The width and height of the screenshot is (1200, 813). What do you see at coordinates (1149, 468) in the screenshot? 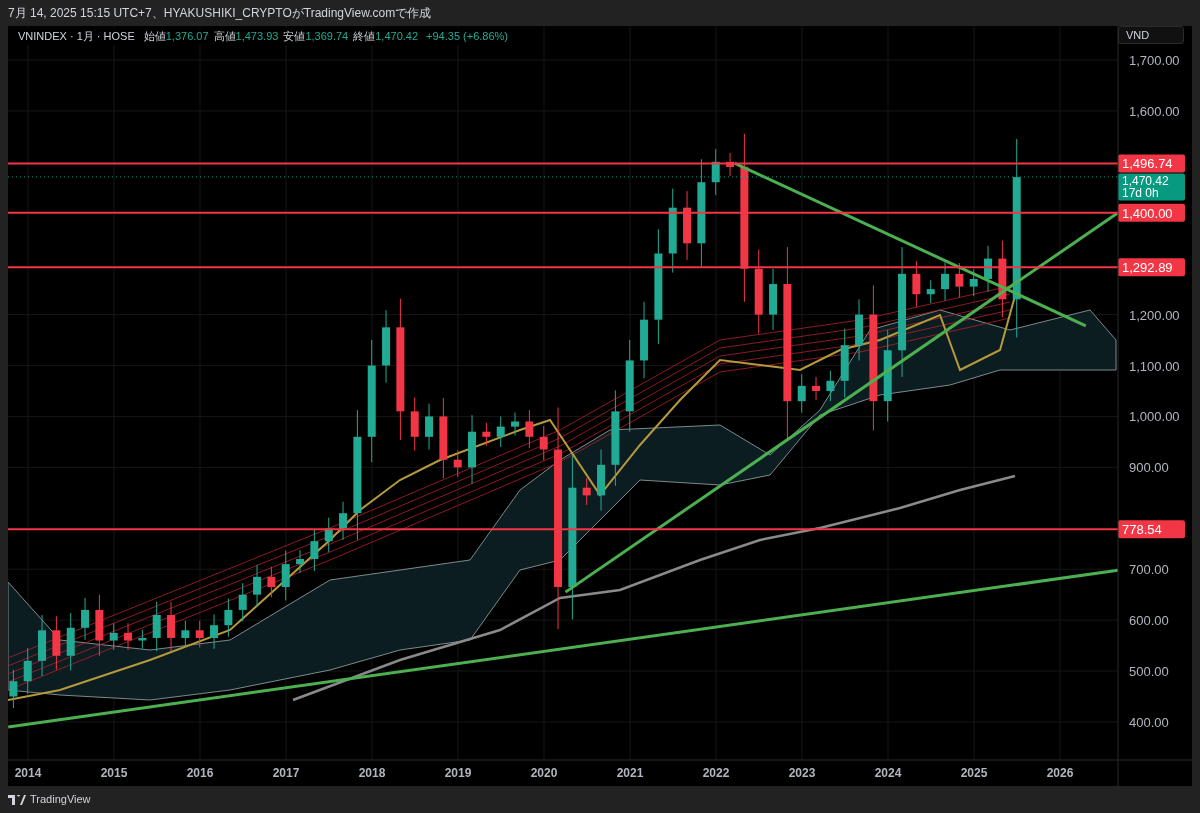
I see `price-axis-label: 900.00` at bounding box center [1149, 468].